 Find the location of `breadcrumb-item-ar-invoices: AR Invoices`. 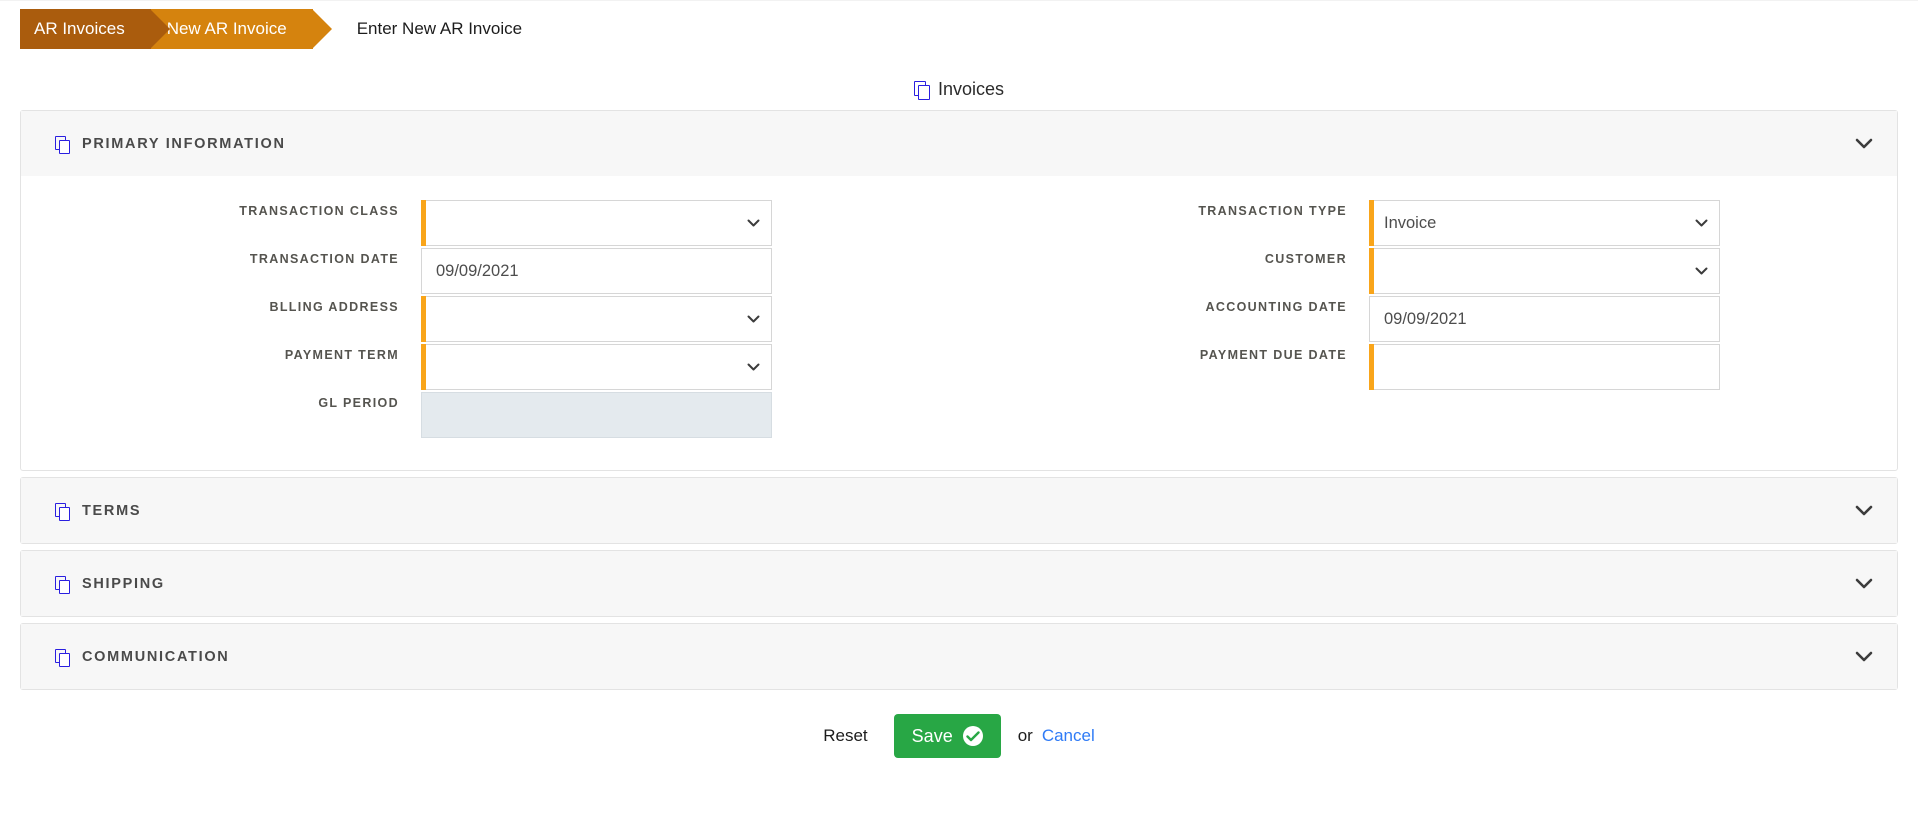

breadcrumb-item-ar-invoices: AR Invoices is located at coordinates (95, 28).